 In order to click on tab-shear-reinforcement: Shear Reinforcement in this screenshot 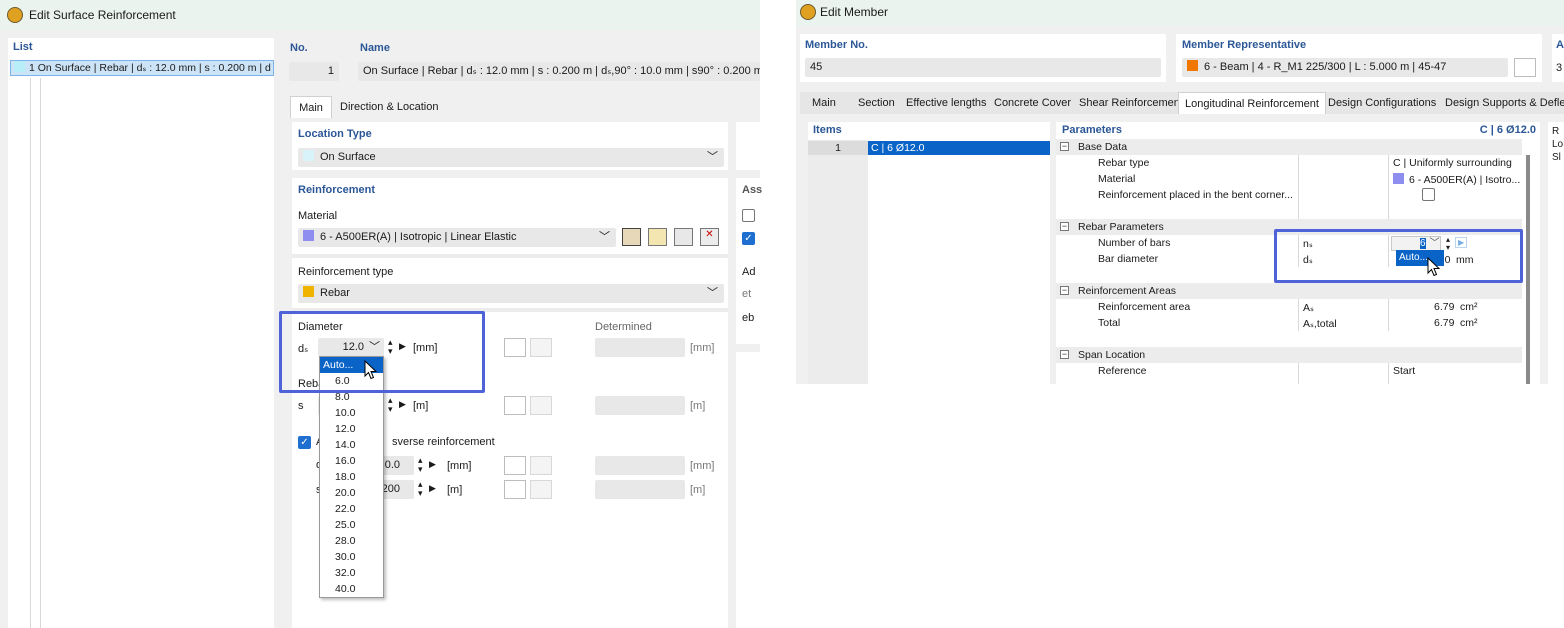, I will do `click(1131, 103)`.